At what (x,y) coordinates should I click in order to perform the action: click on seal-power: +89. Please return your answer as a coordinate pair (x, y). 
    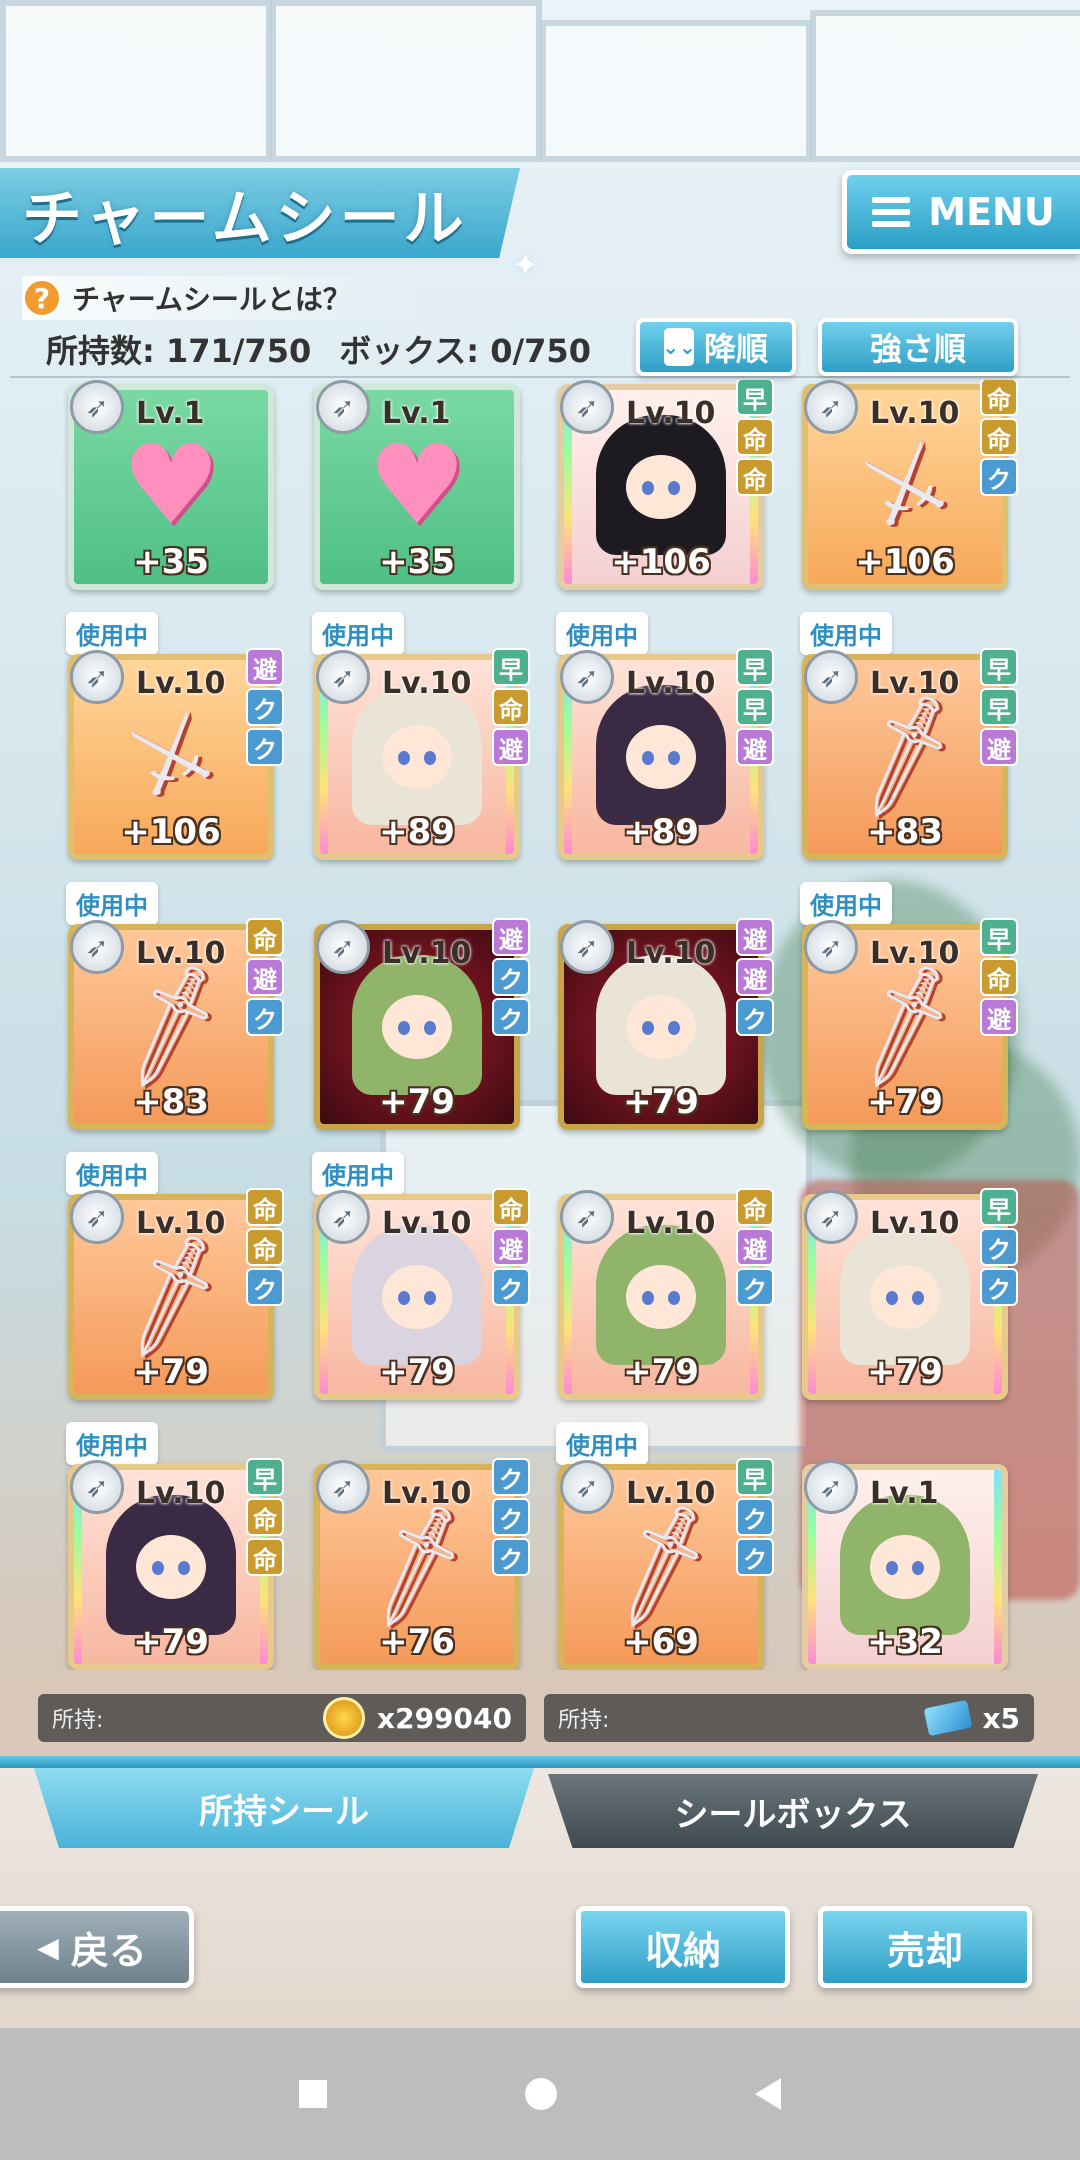
    Looking at the image, I should click on (417, 832).